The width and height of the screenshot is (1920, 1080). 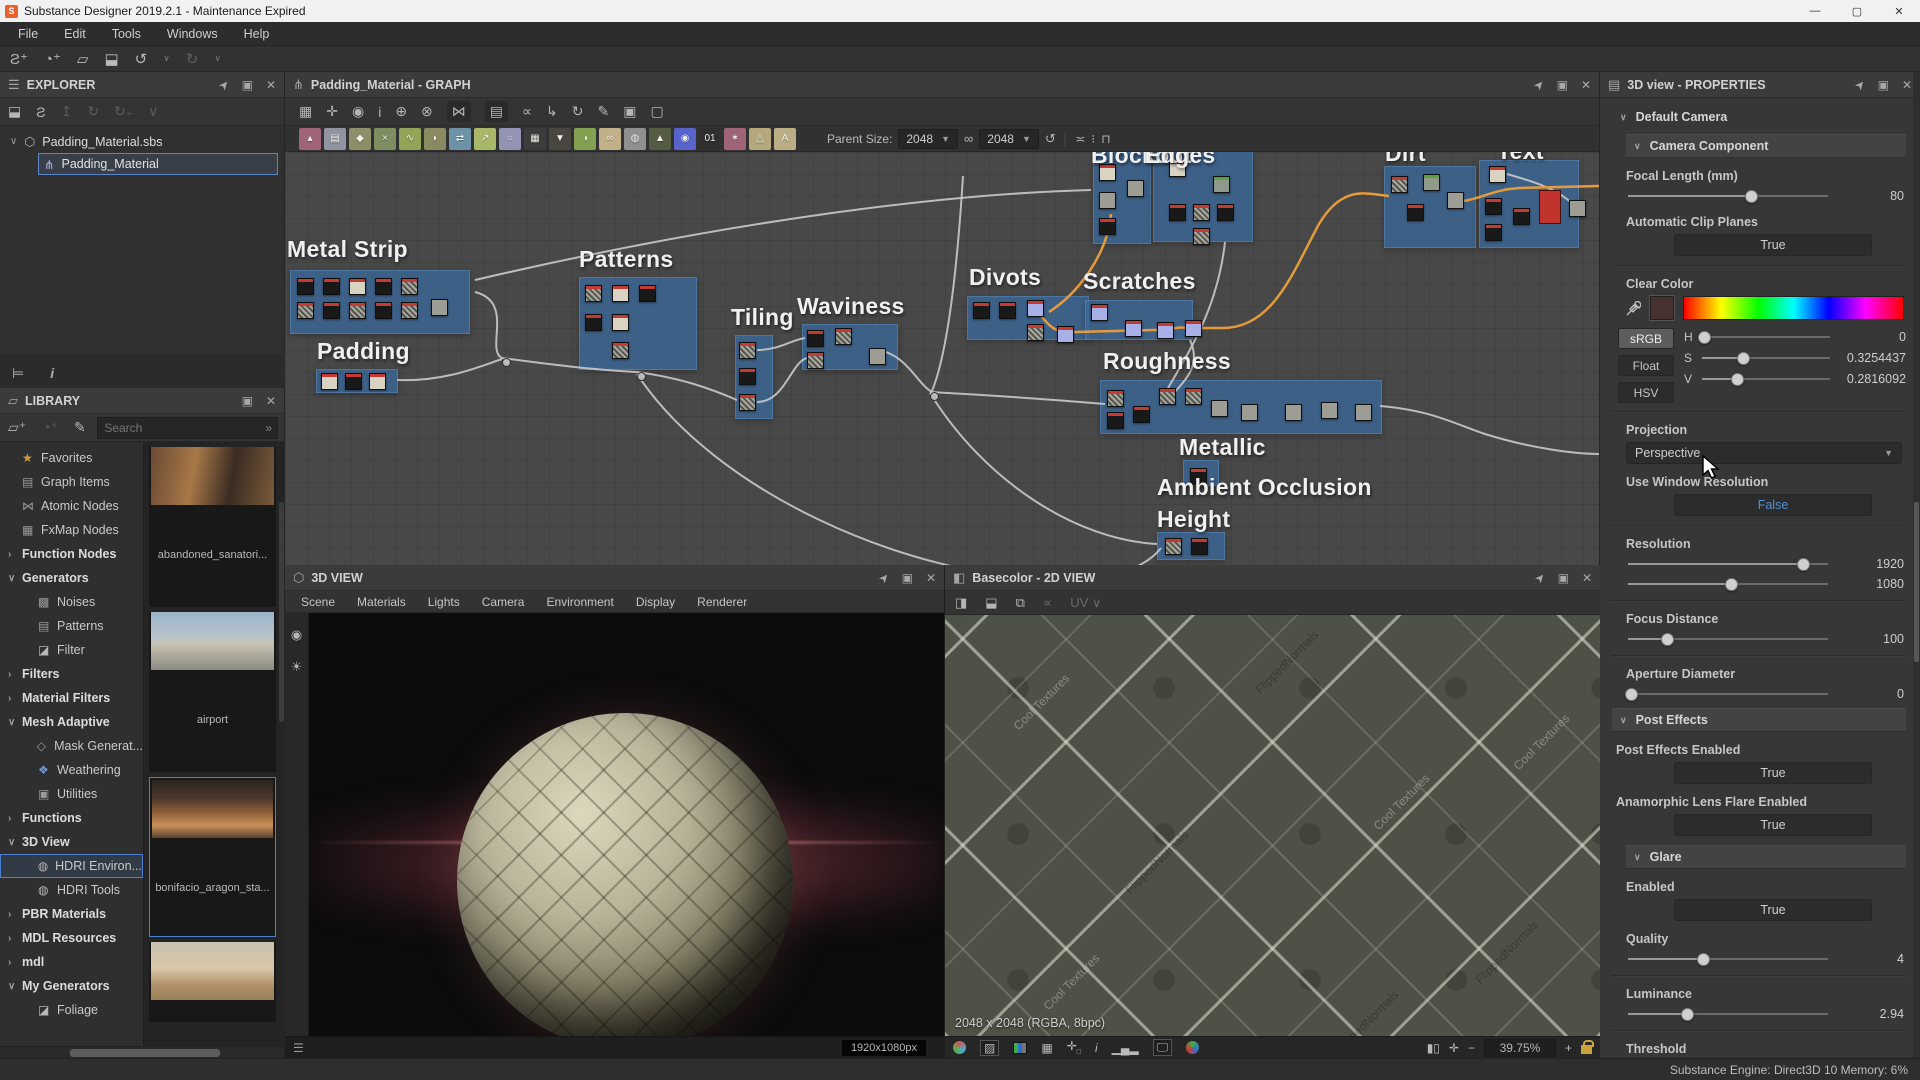 What do you see at coordinates (1766, 857) in the screenshot?
I see `section-glare: ∨ Glare` at bounding box center [1766, 857].